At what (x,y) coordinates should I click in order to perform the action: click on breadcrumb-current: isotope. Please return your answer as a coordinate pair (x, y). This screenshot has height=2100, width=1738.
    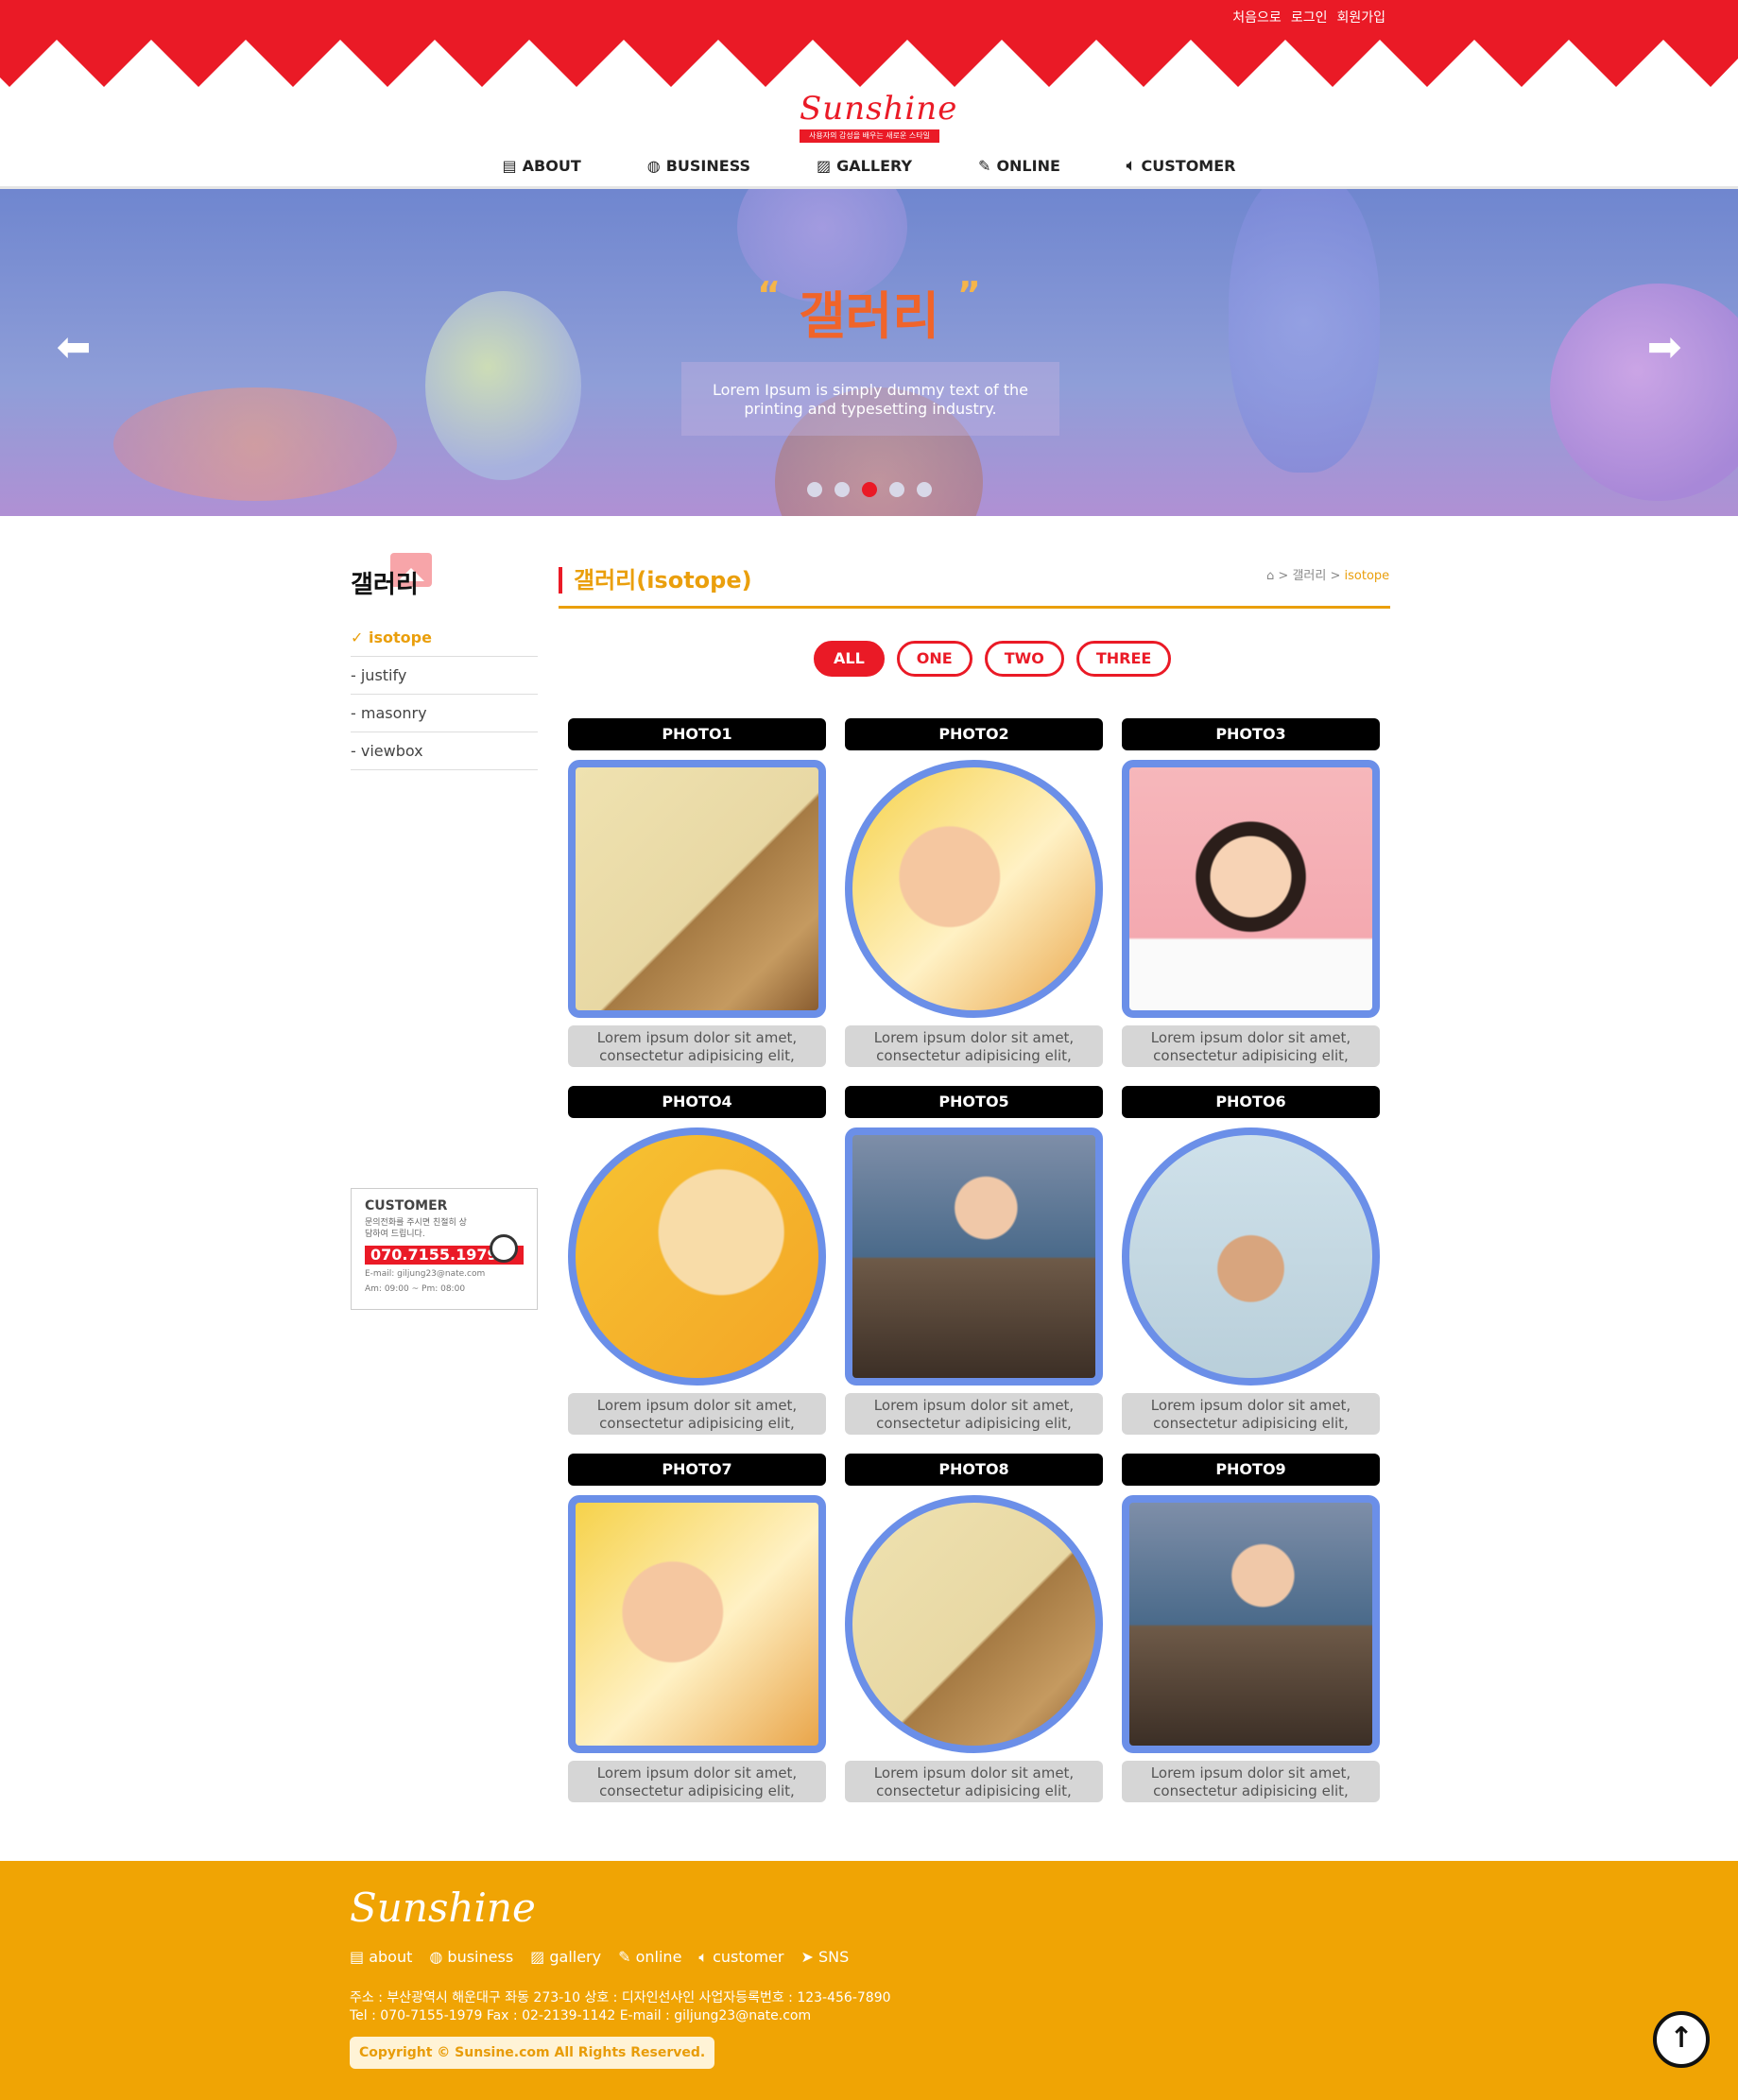
    Looking at the image, I should click on (1367, 576).